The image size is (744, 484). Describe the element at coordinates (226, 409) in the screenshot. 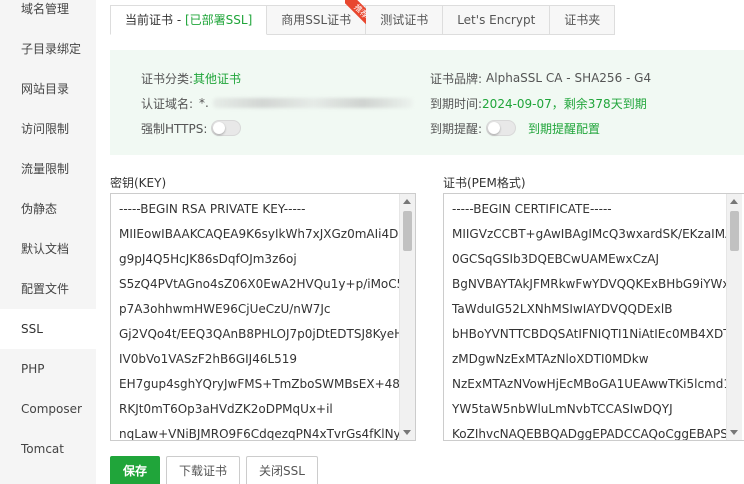

I see `key-line: RKJt0mT6Op3aHVdZK2oDPMqUx+il` at that location.